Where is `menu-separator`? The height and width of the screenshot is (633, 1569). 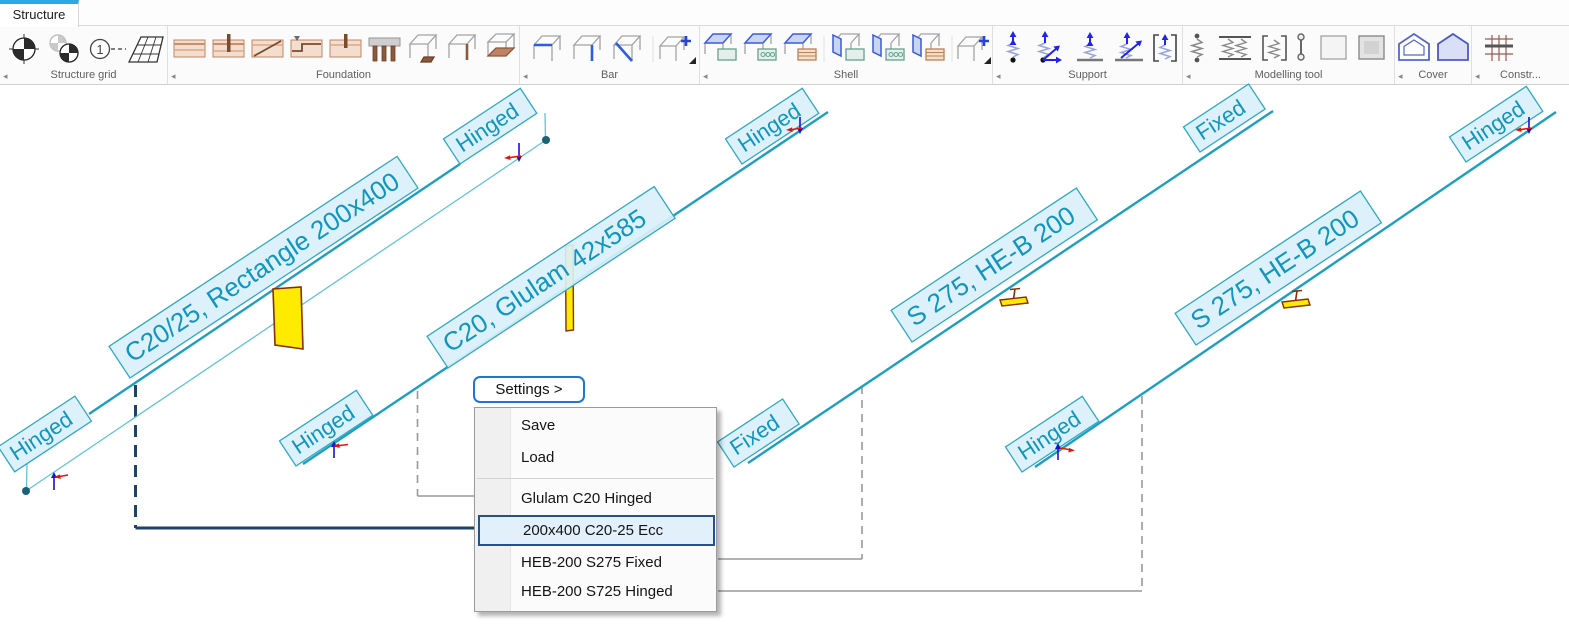 menu-separator is located at coordinates (595, 478).